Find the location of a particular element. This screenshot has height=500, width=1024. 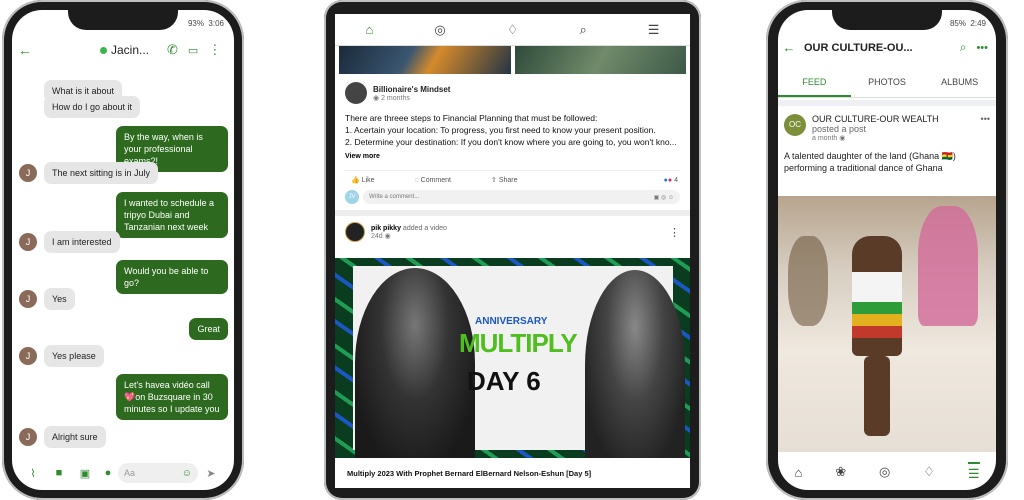

post1-image-left is located at coordinates (425, 60).